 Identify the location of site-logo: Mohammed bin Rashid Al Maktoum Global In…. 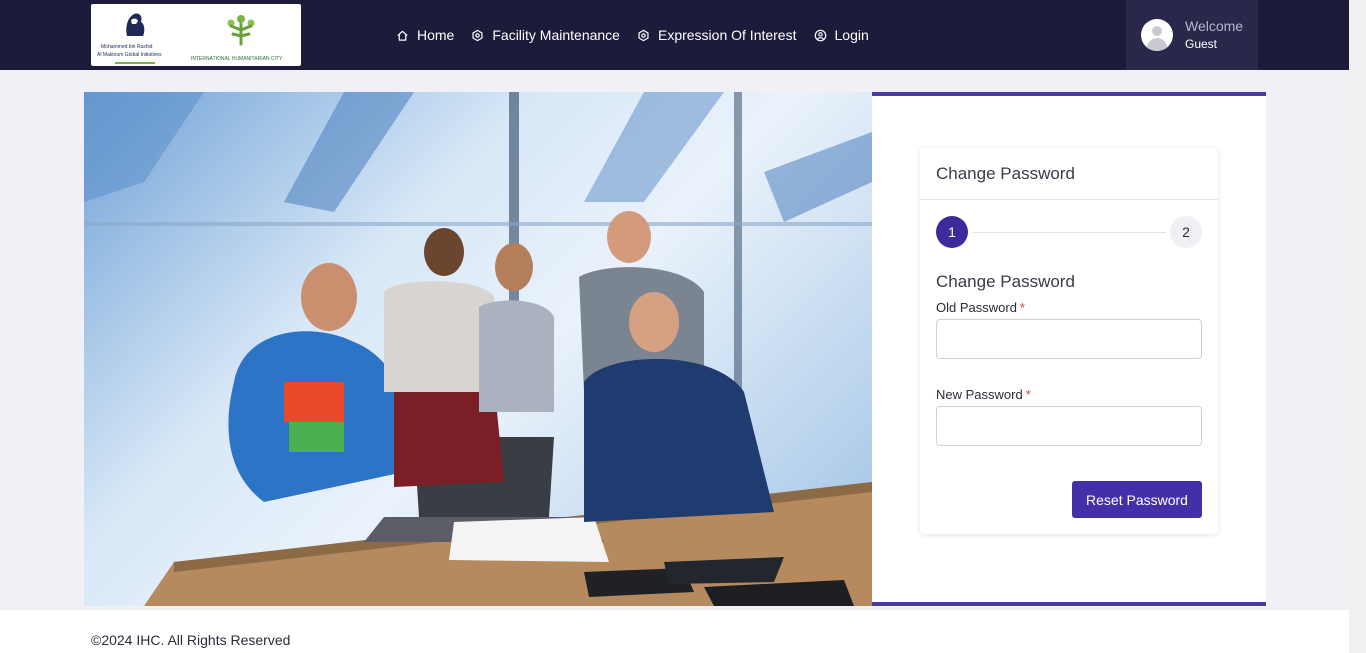
(196, 35).